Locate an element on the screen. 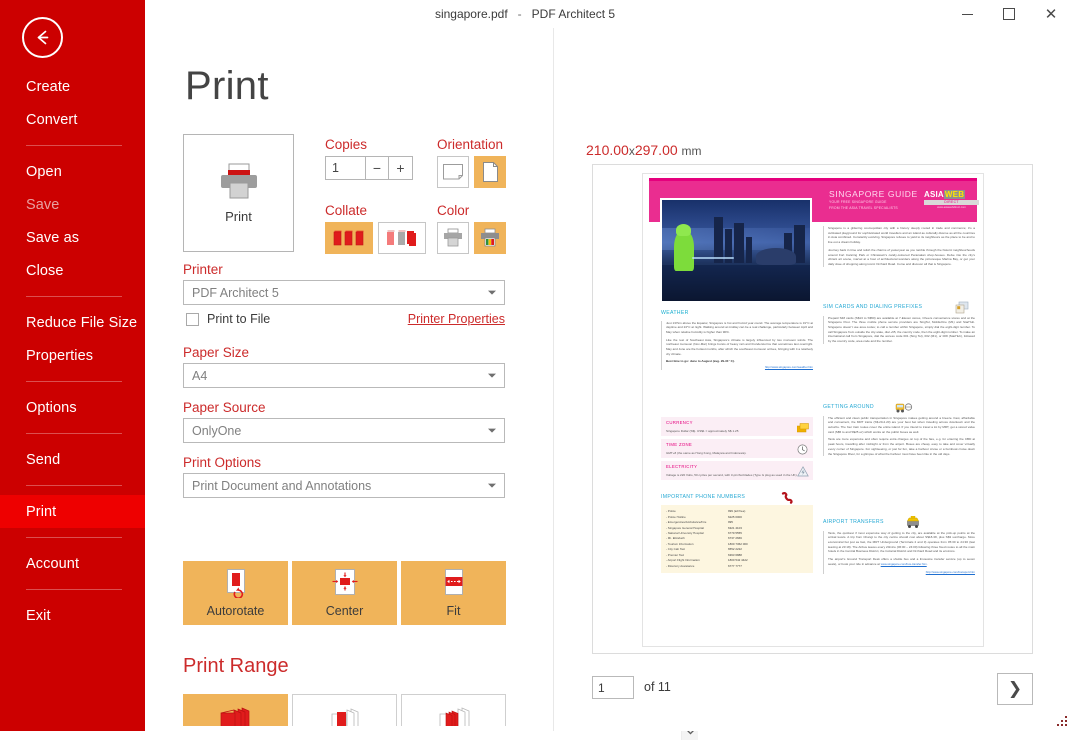 The height and width of the screenshot is (741, 1072). orientation-portrait-button is located at coordinates (490, 172).